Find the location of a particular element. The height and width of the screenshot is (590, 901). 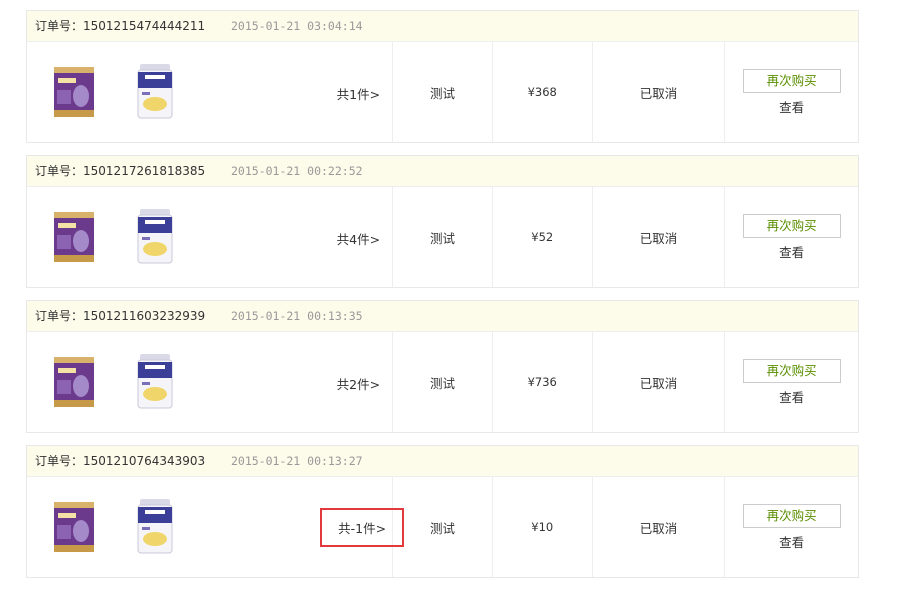

order-price: ¥736 is located at coordinates (541, 382).